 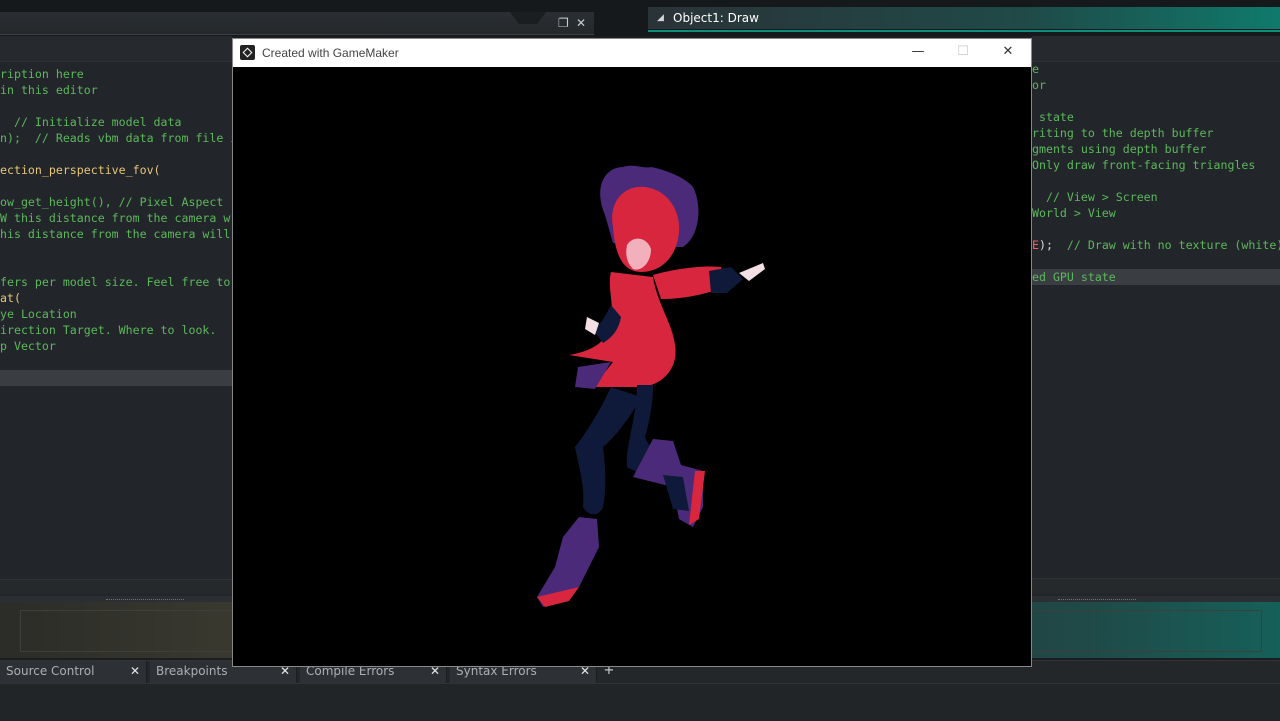 I want to click on window-title: Created with GameMaker, so click(x=330, y=53).